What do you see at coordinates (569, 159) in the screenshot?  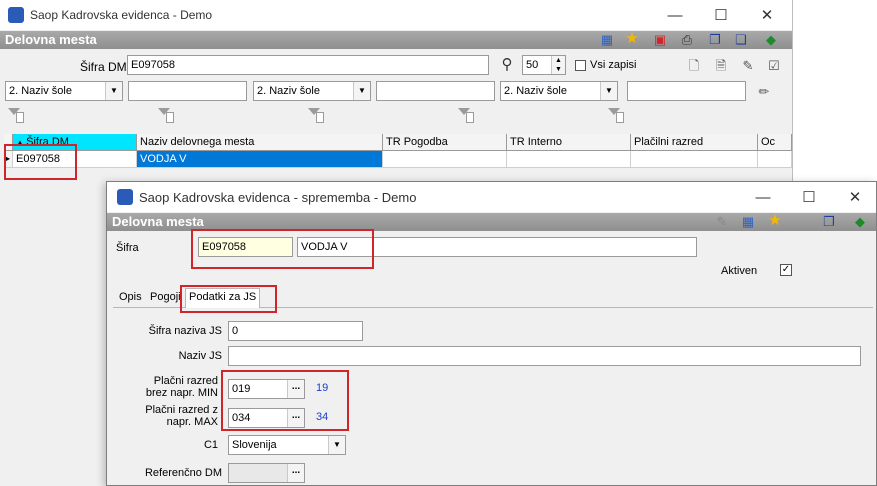 I see `grid-cell-tr-interno` at bounding box center [569, 159].